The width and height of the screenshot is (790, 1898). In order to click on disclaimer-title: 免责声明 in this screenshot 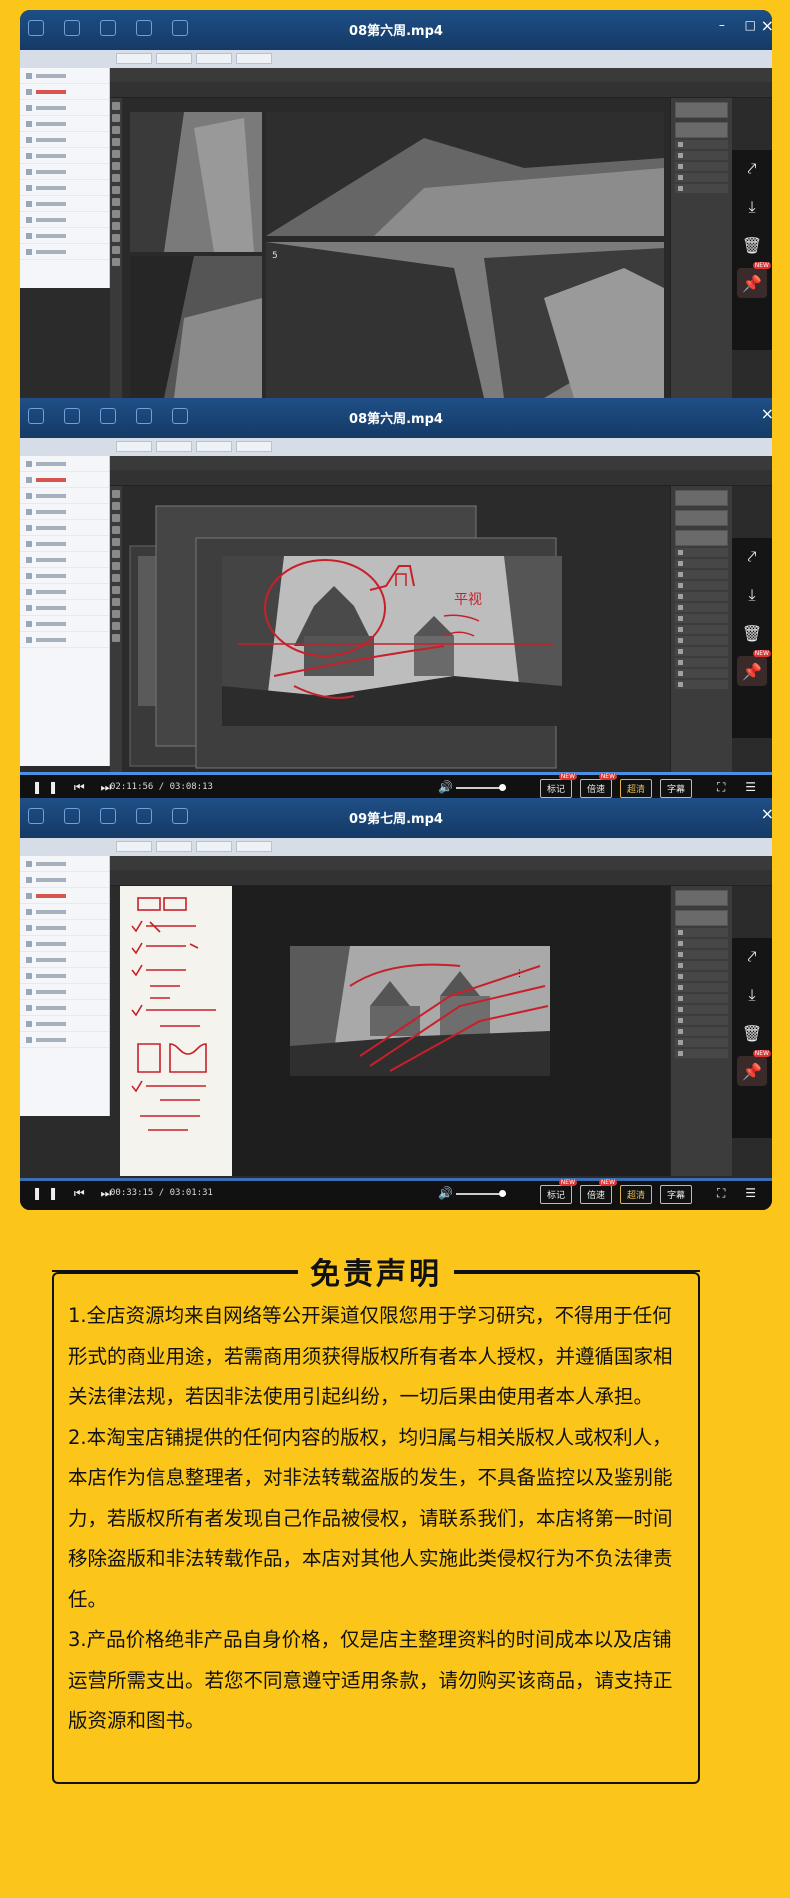, I will do `click(376, 1271)`.